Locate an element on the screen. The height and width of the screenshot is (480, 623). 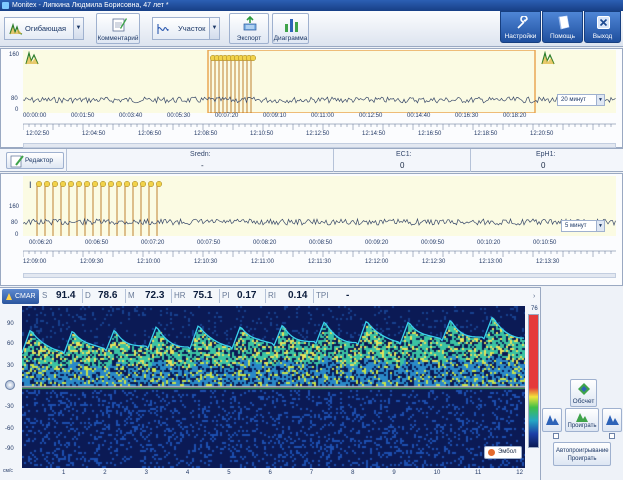
editor-button: Редактор is located at coordinates (35, 160).